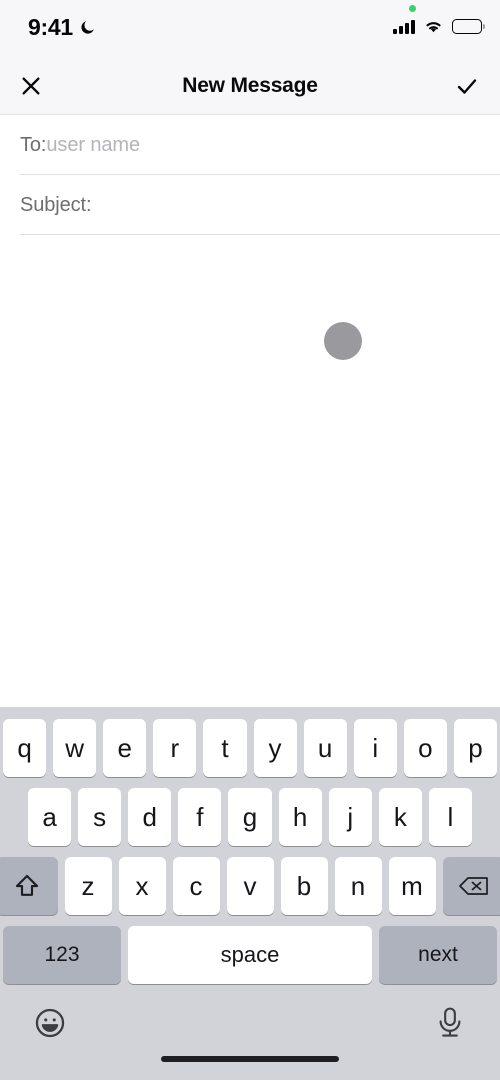 This screenshot has height=1080, width=500. I want to click on key-w: w, so click(75, 748).